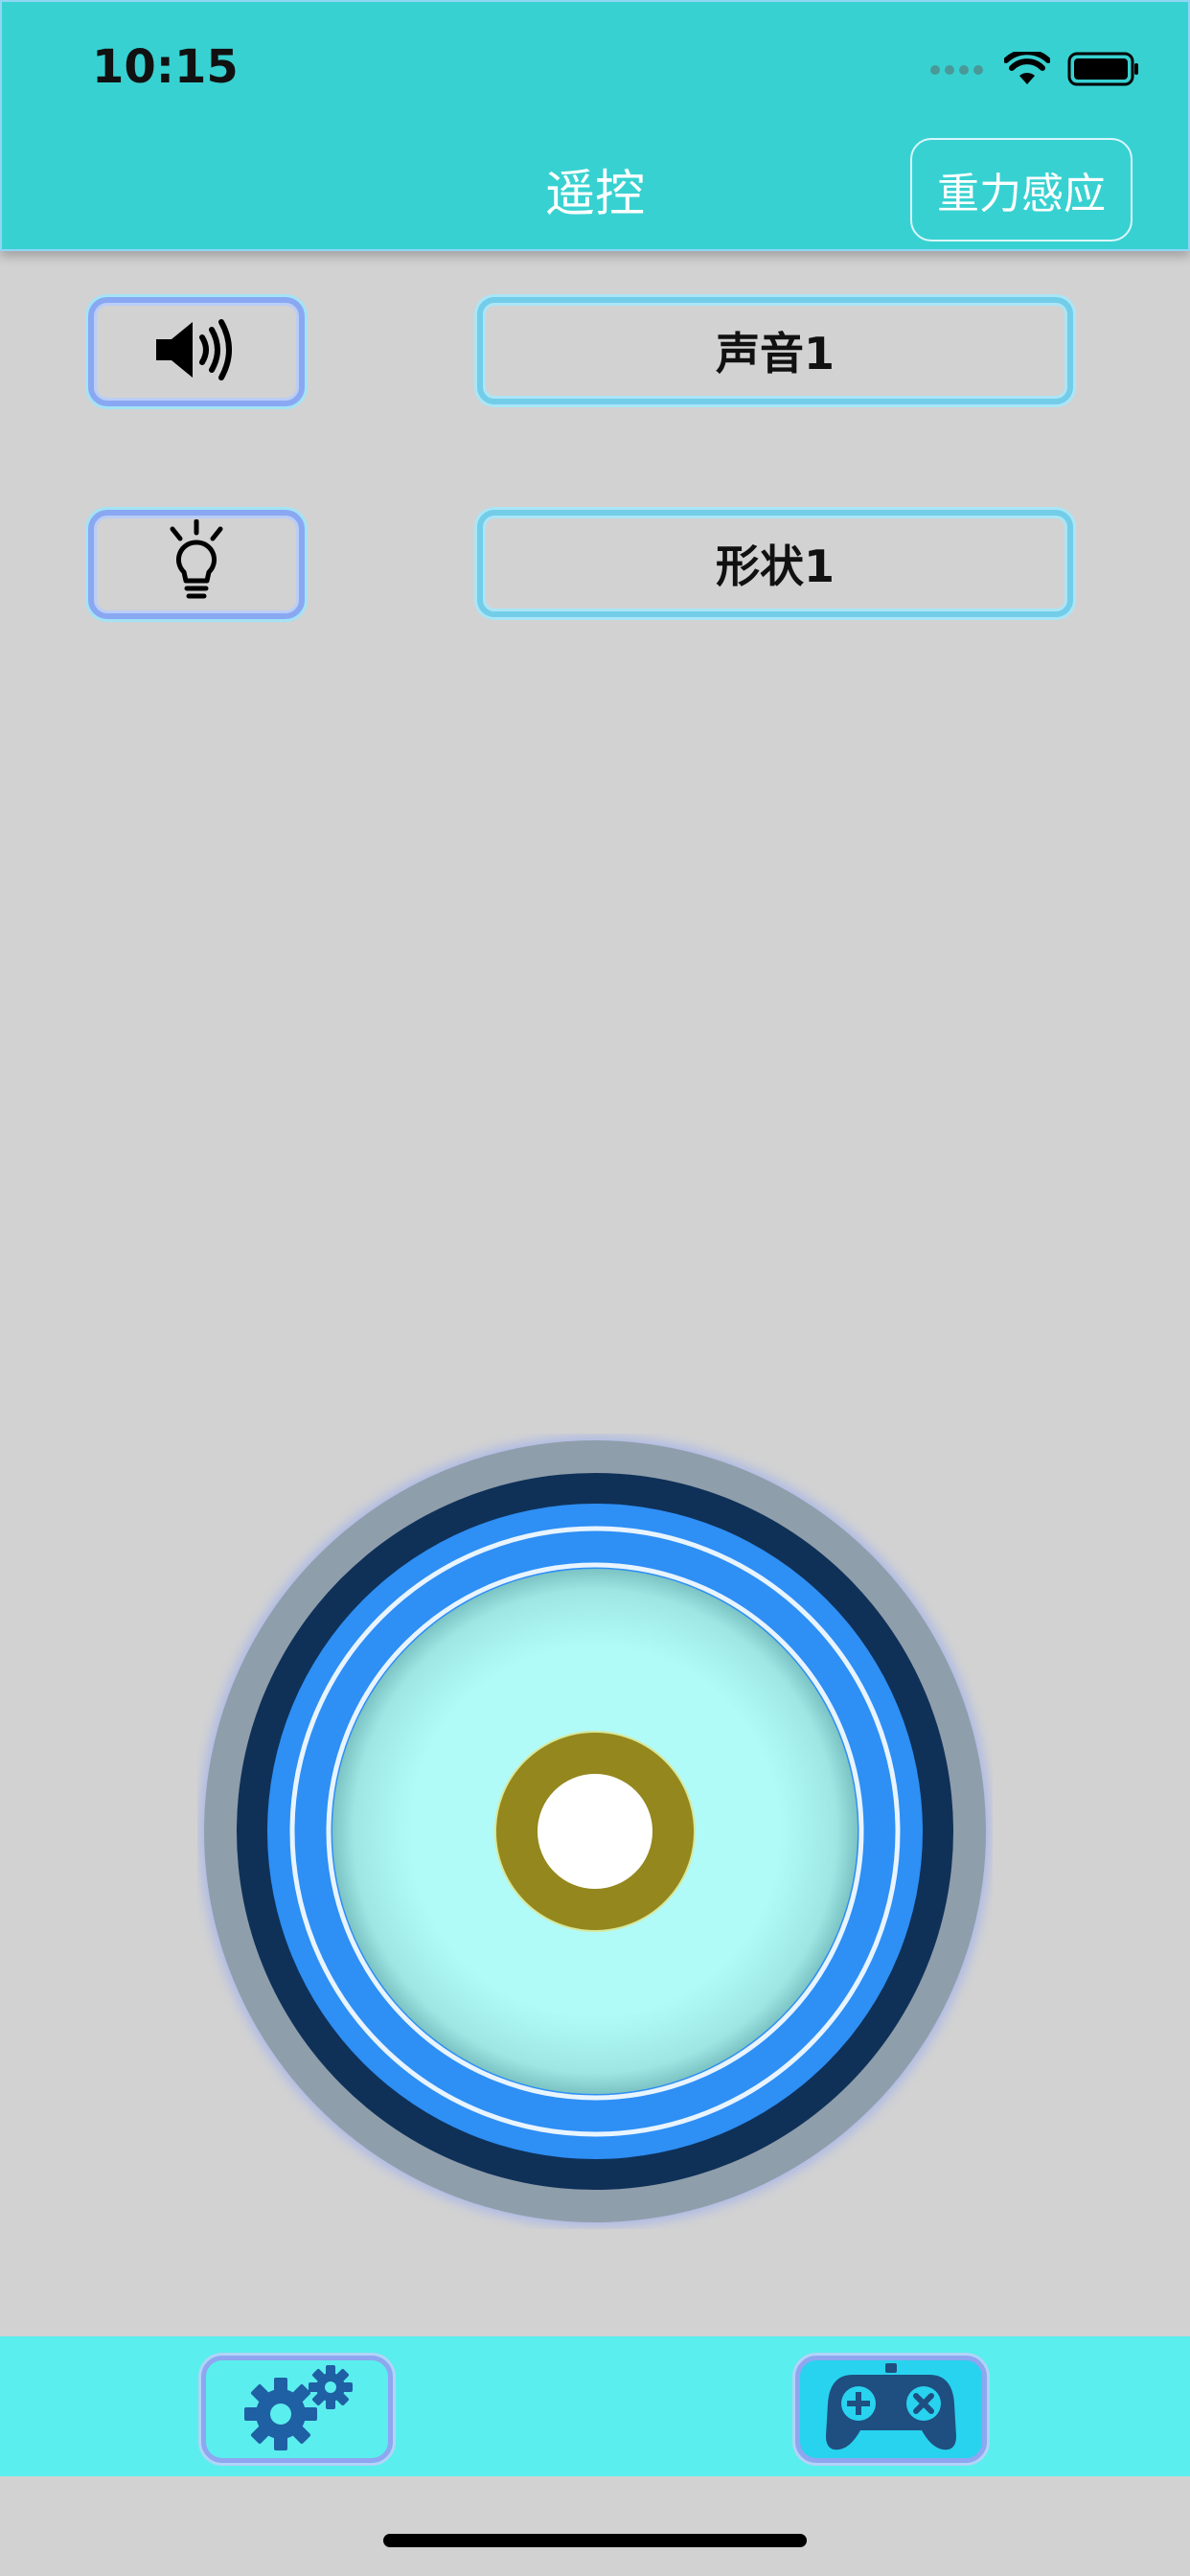  I want to click on status-time: 10:15, so click(166, 67).